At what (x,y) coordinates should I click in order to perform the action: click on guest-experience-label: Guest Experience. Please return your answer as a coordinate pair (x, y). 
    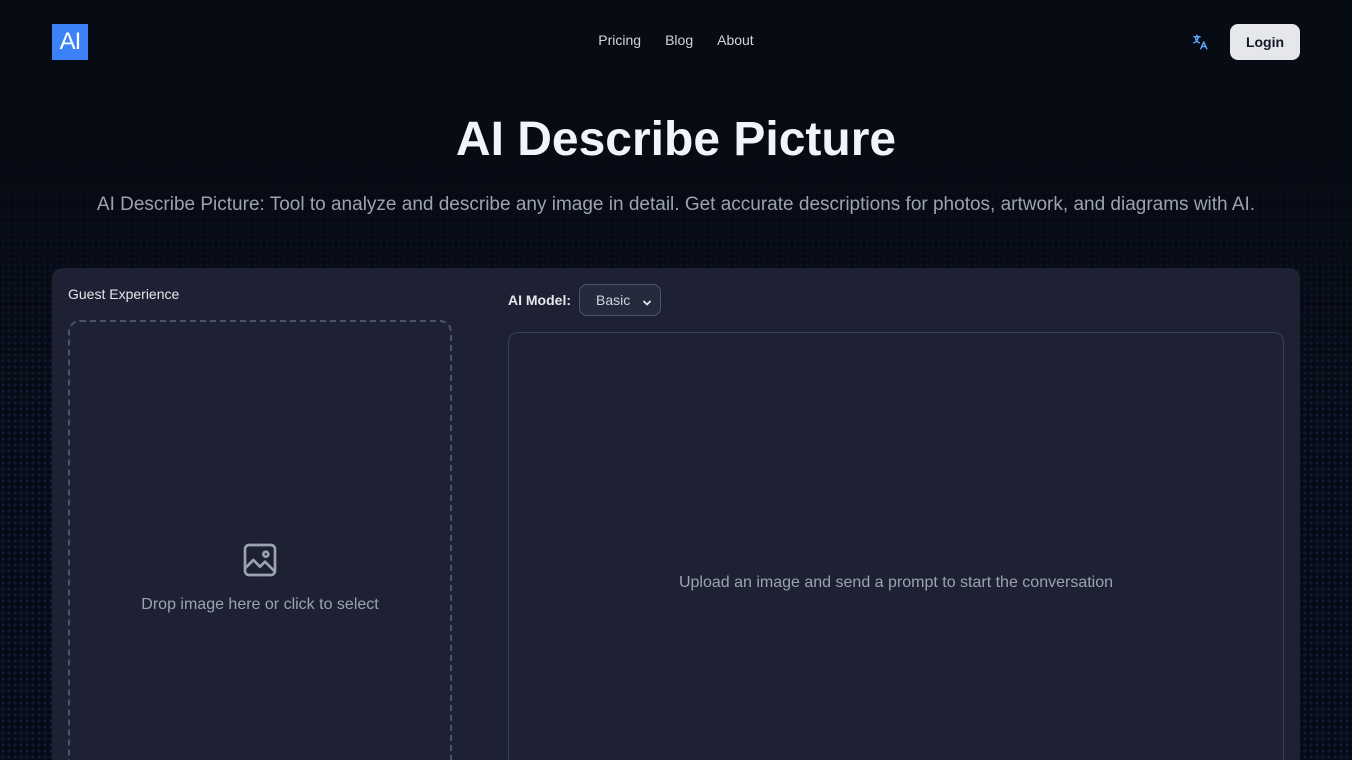
    Looking at the image, I should click on (124, 294).